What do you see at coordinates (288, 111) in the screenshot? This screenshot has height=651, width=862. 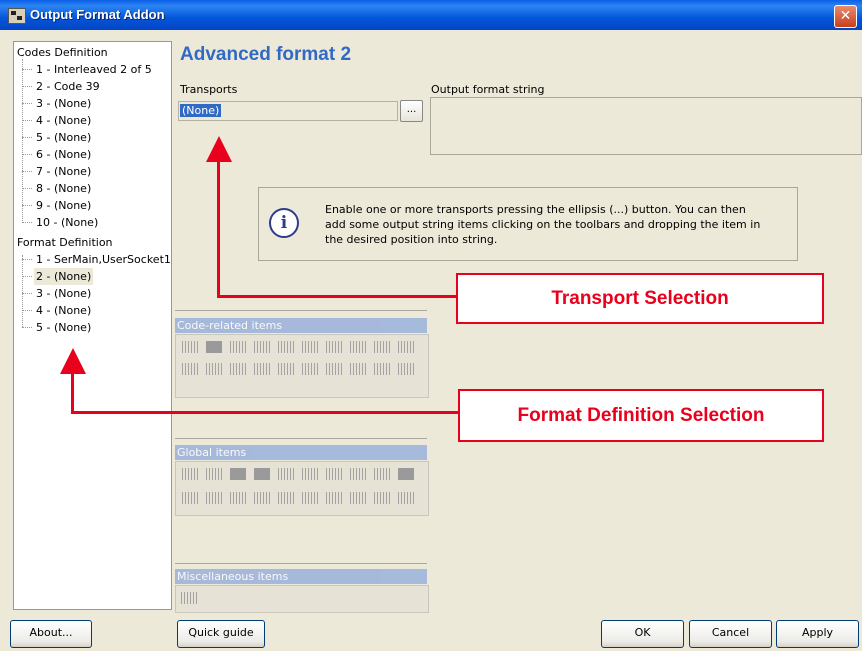 I see `transports-field: (None)` at bounding box center [288, 111].